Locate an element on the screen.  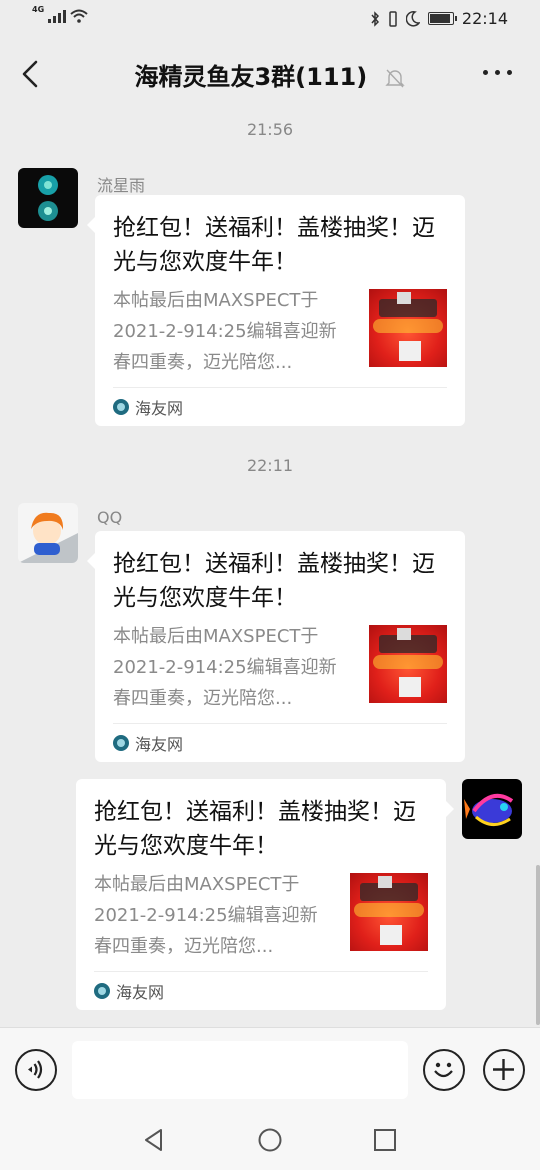
voice-icon is located at coordinates (35, 1069).